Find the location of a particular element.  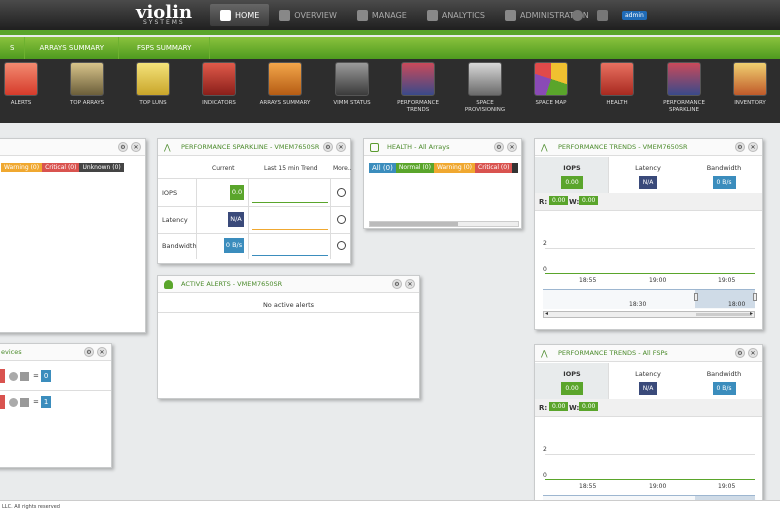

tool-alerts: ALERTS is located at coordinates (25, 84).